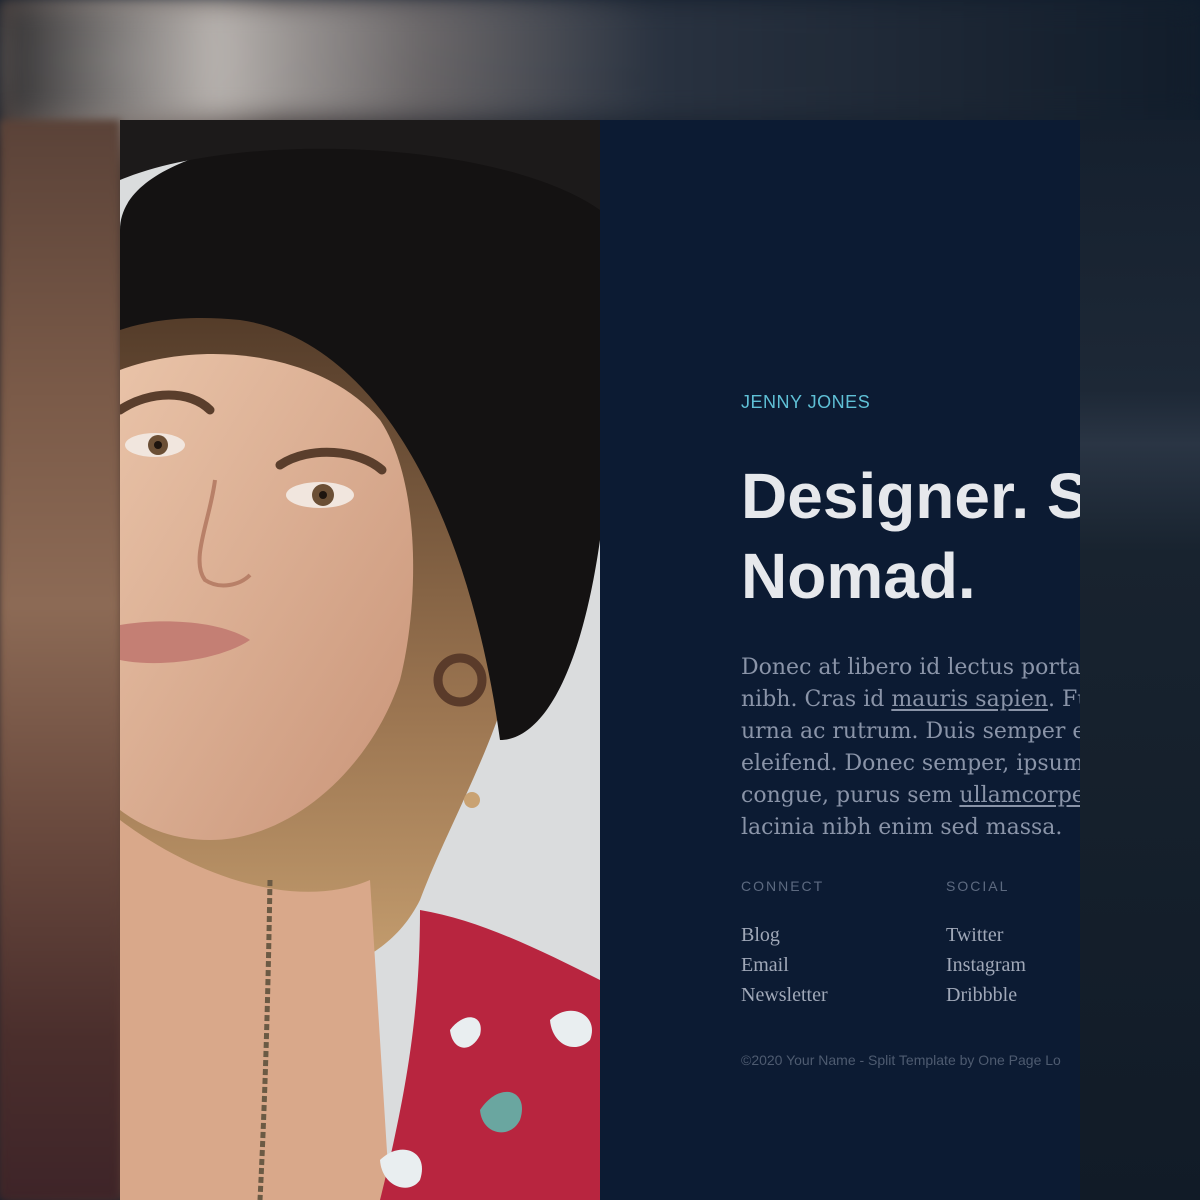  I want to click on connect-title: CONNECT, so click(783, 886).